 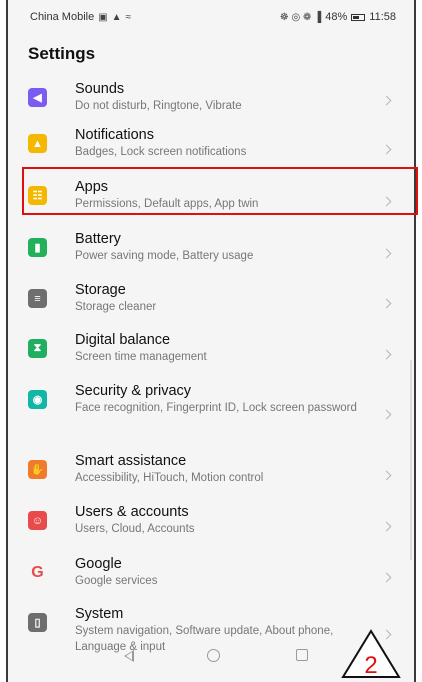 What do you see at coordinates (37, 298) in the screenshot?
I see `storage-icon: ≡` at bounding box center [37, 298].